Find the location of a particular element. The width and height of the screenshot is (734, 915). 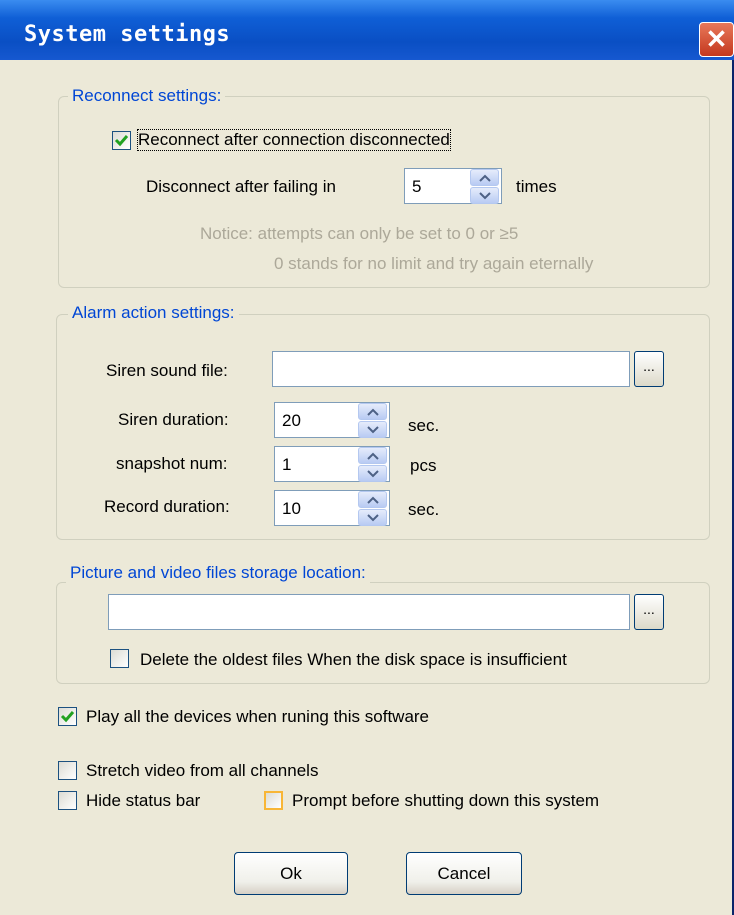

siren-duration-value: 20 is located at coordinates (291, 420).